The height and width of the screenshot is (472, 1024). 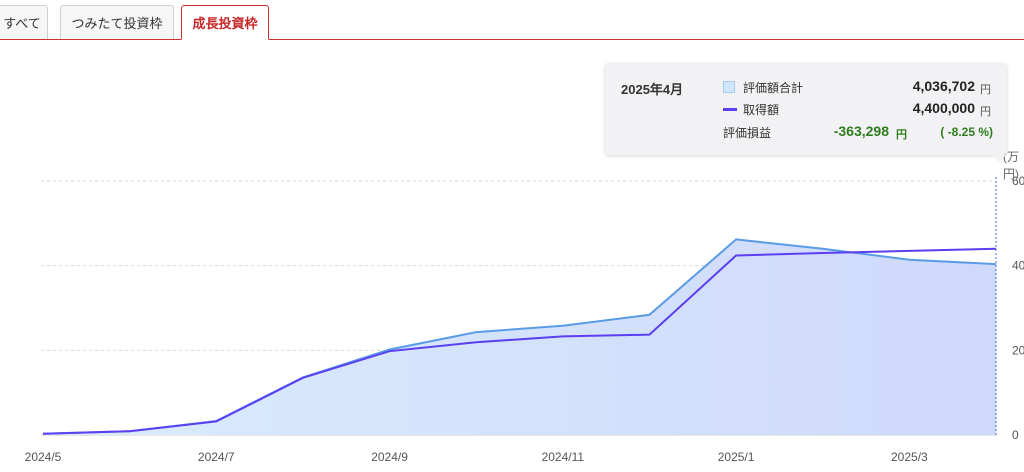 What do you see at coordinates (43, 457) in the screenshot?
I see `x-tick-label: 2024/5` at bounding box center [43, 457].